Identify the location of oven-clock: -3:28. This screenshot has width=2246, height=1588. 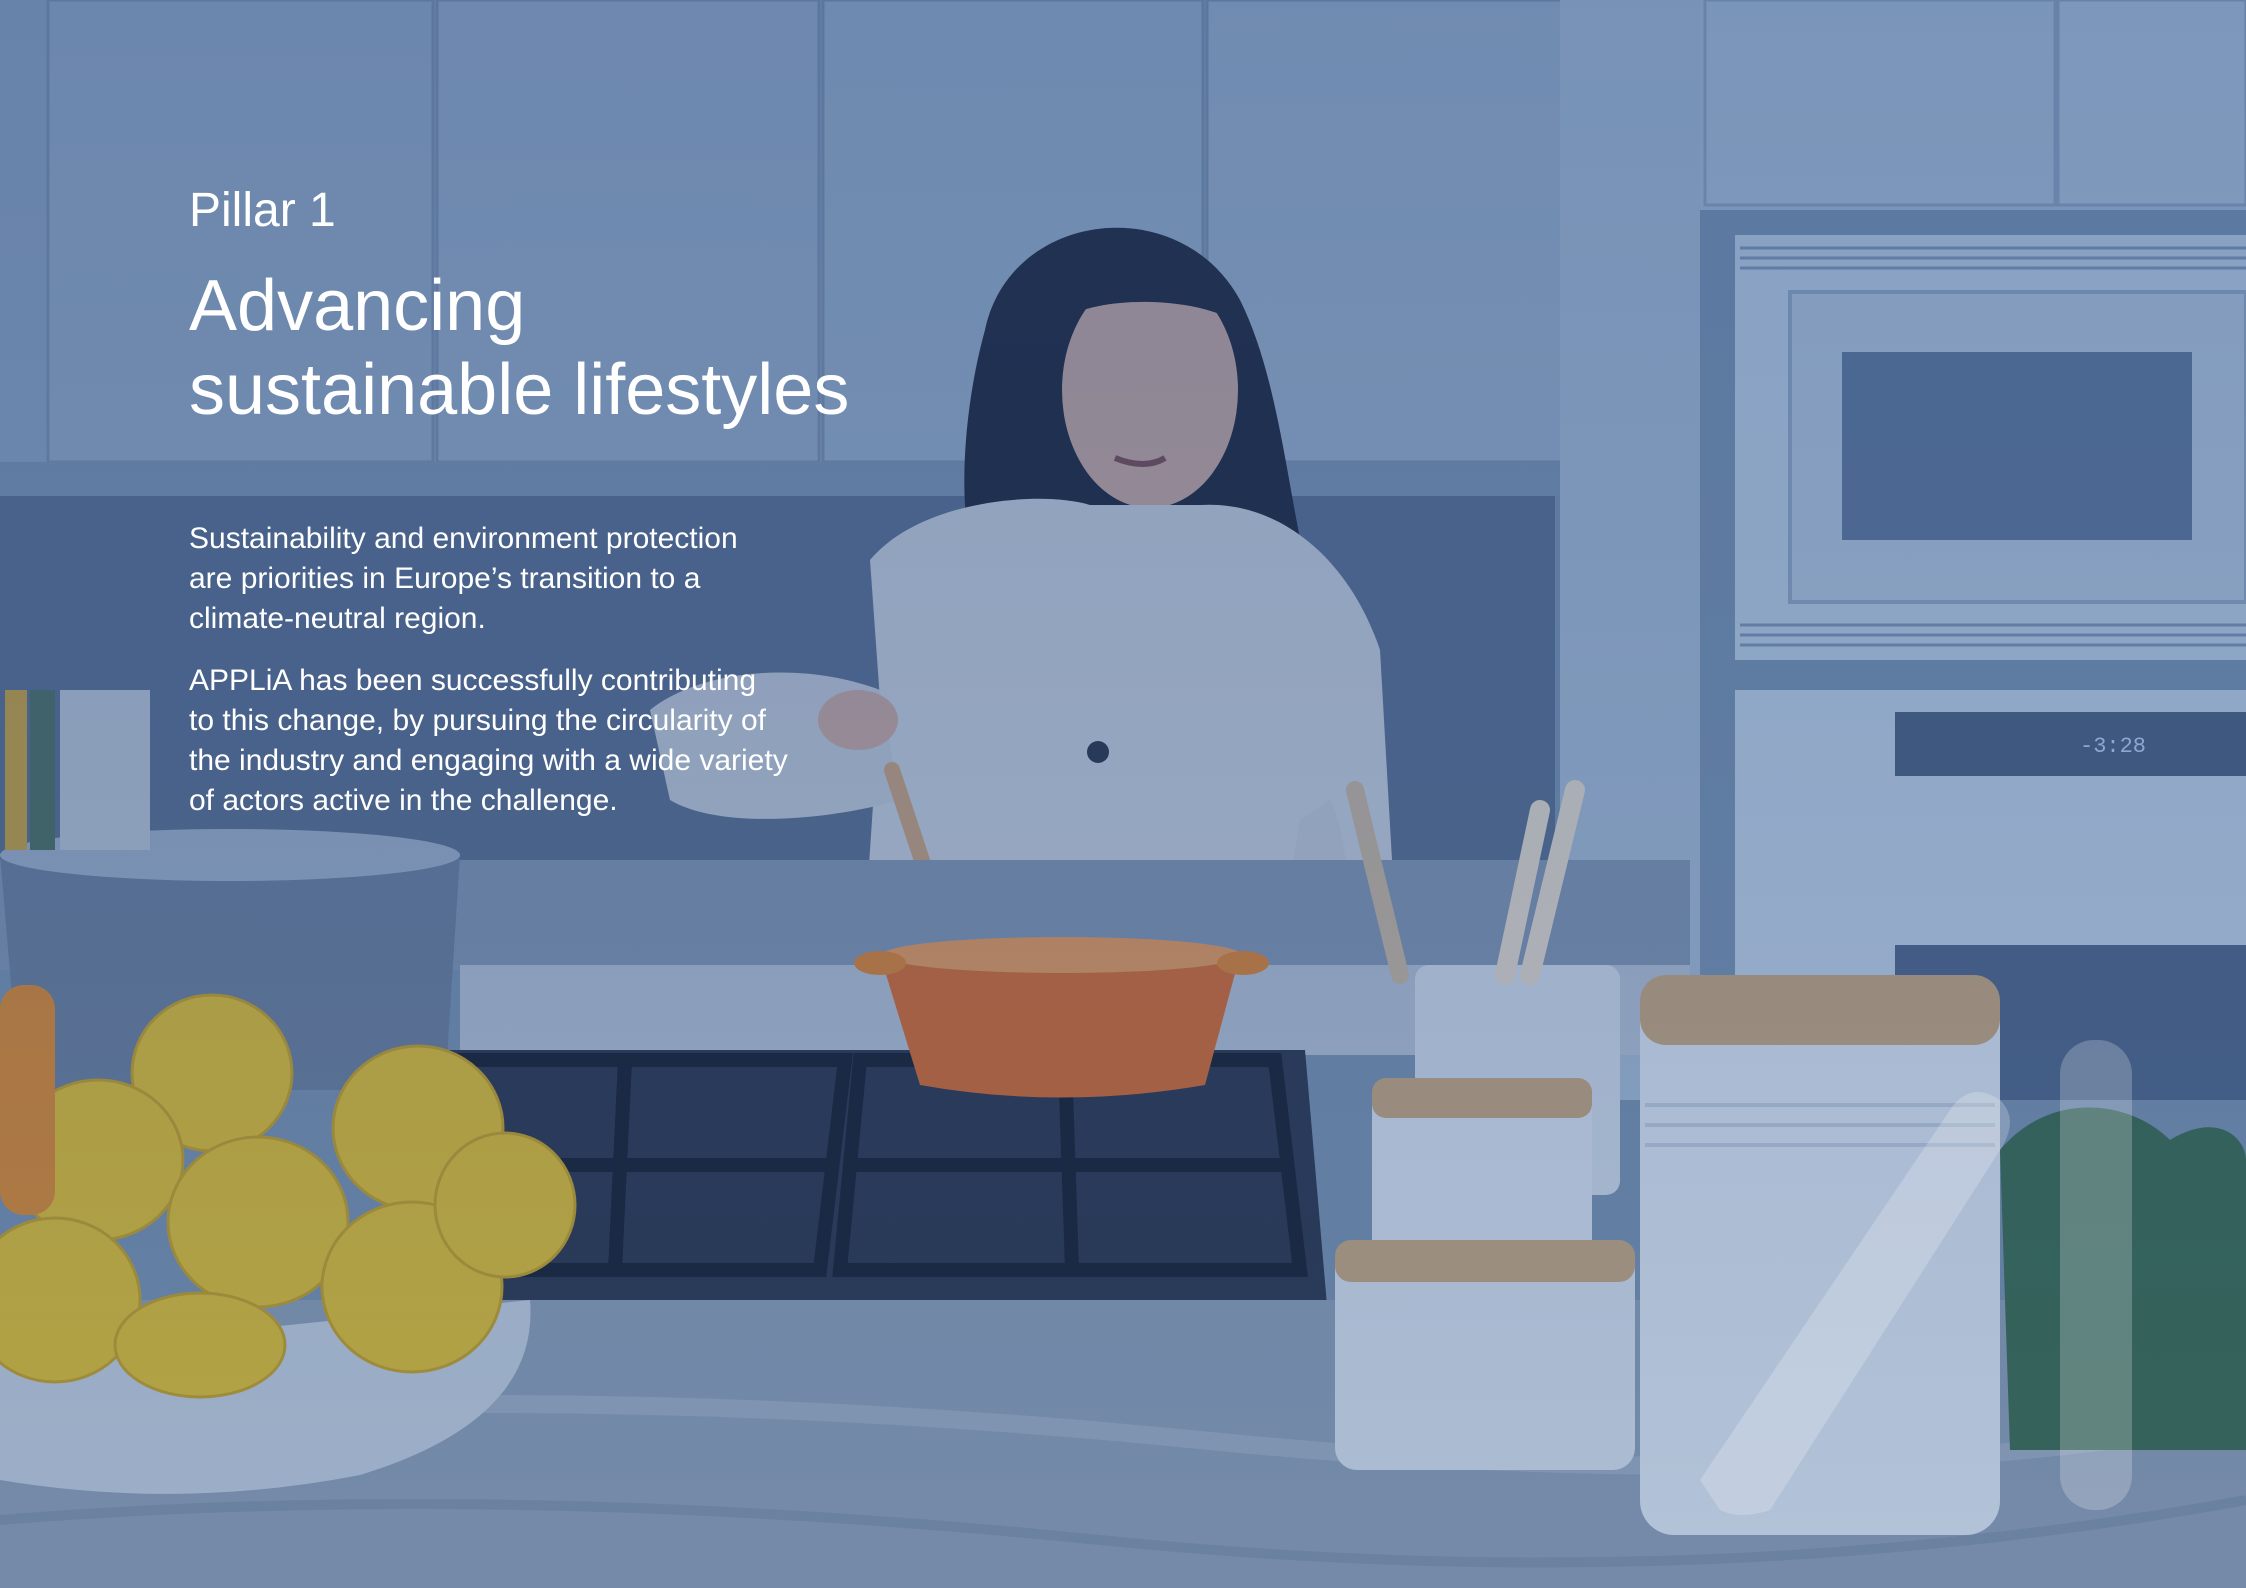
(2113, 746).